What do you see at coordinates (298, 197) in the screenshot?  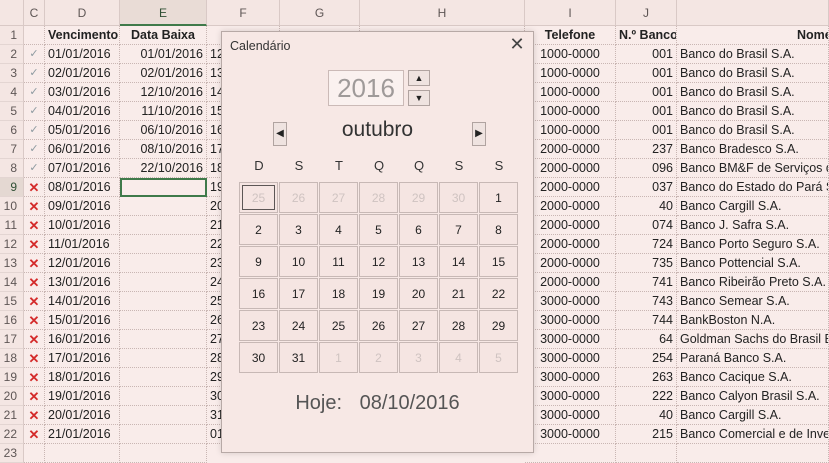 I see `calendar-day: 26` at bounding box center [298, 197].